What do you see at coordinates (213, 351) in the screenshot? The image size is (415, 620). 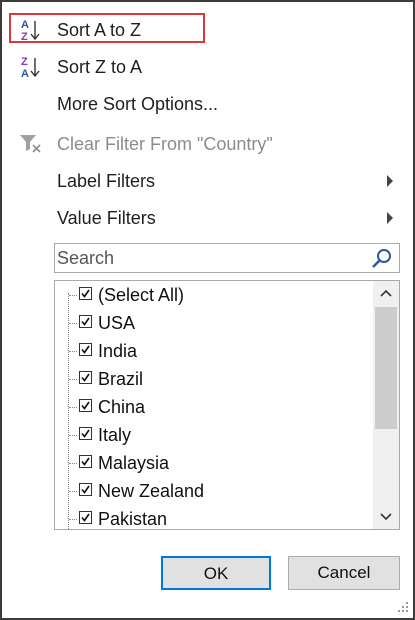 I see `checklist-item: India` at bounding box center [213, 351].